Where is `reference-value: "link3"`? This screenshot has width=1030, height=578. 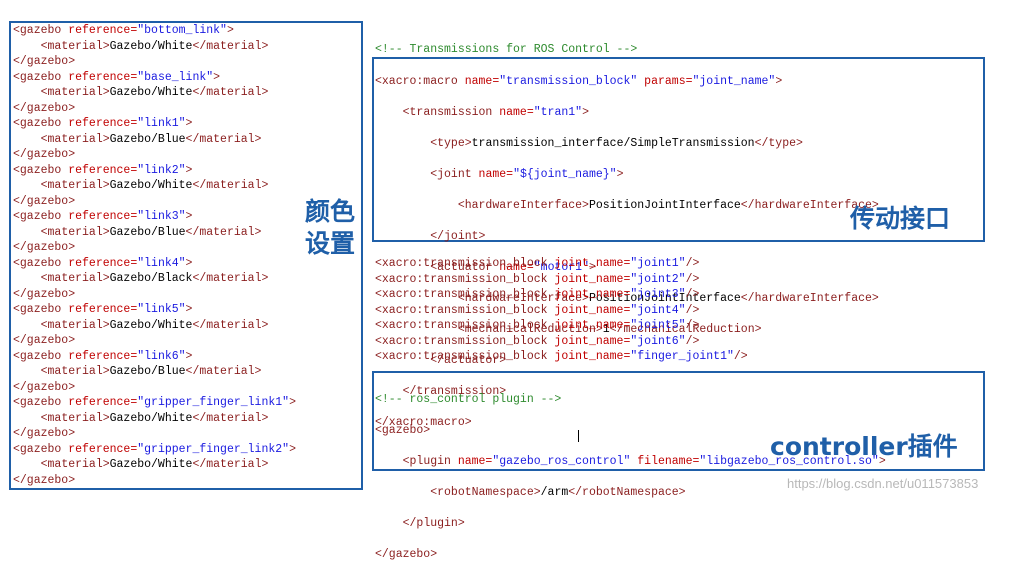 reference-value: "link3" is located at coordinates (161, 216).